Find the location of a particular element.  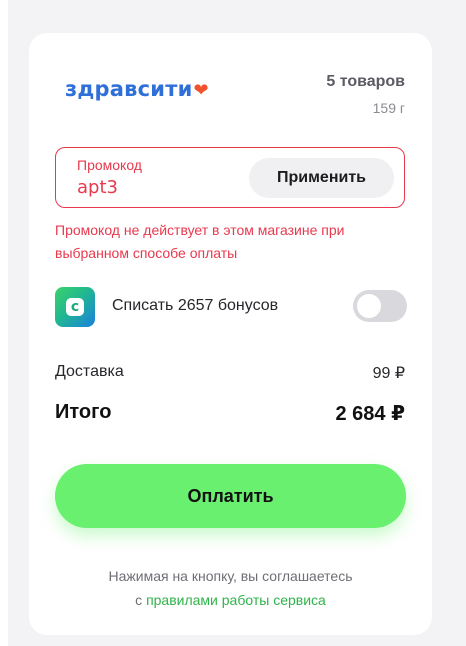

promo-code-field: Промокод apt3 Применить is located at coordinates (230, 177).